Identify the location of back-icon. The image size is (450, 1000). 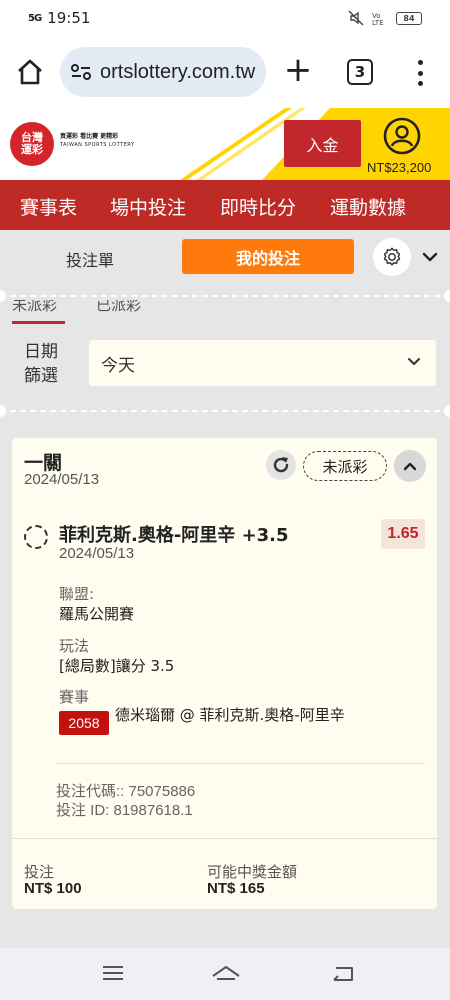
(343, 973).